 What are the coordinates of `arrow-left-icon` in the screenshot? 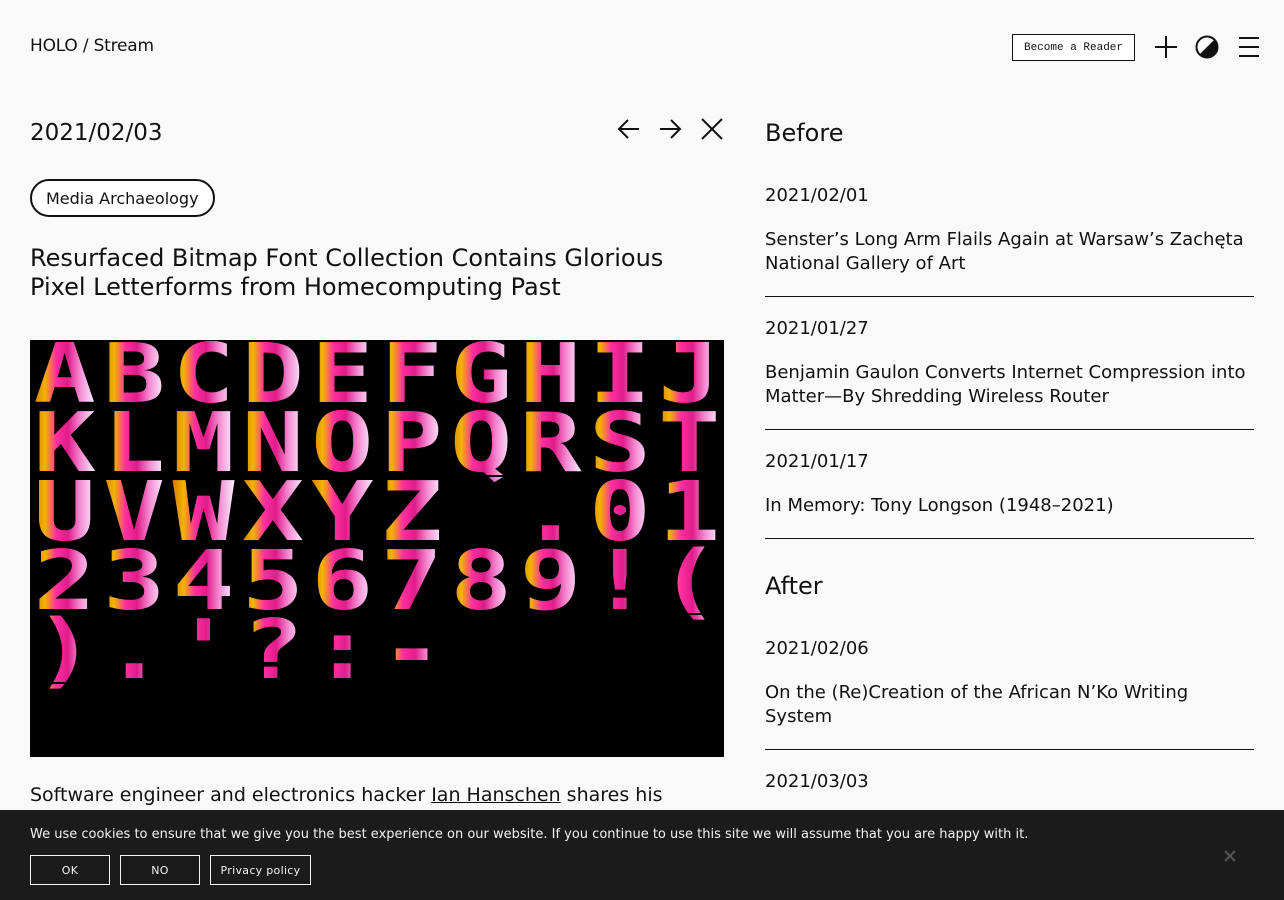 It's located at (629, 129).